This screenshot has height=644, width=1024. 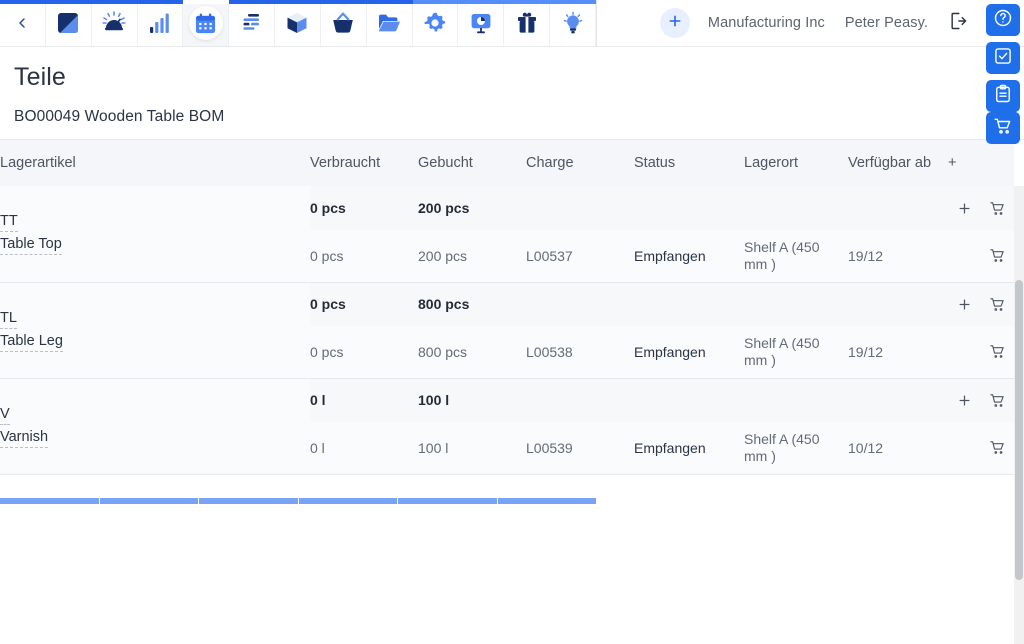 I want to click on item-code-link: TT, so click(x=9, y=222).